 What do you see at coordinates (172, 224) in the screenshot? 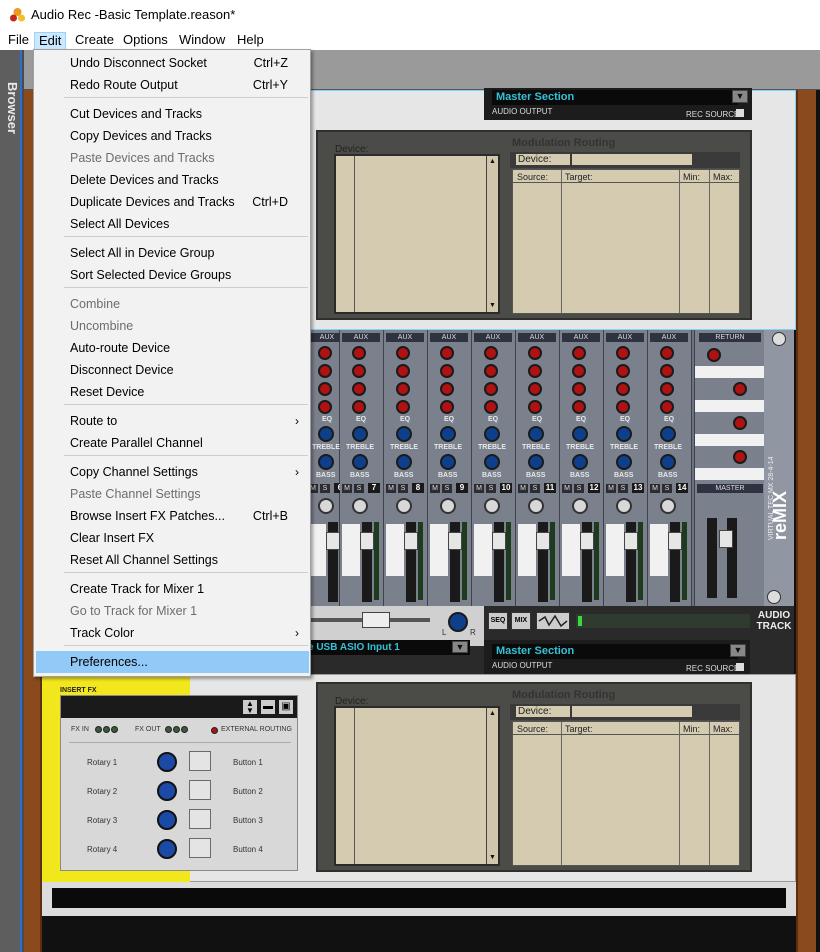
I see `menu-item-select-all-devices: Select All Devices` at bounding box center [172, 224].